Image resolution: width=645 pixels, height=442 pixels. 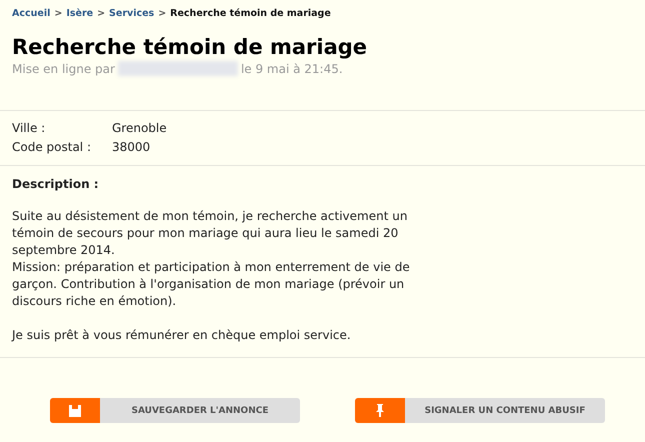 What do you see at coordinates (250, 13) in the screenshot?
I see `breadcrumb-current: Recherche témoin de mariage` at bounding box center [250, 13].